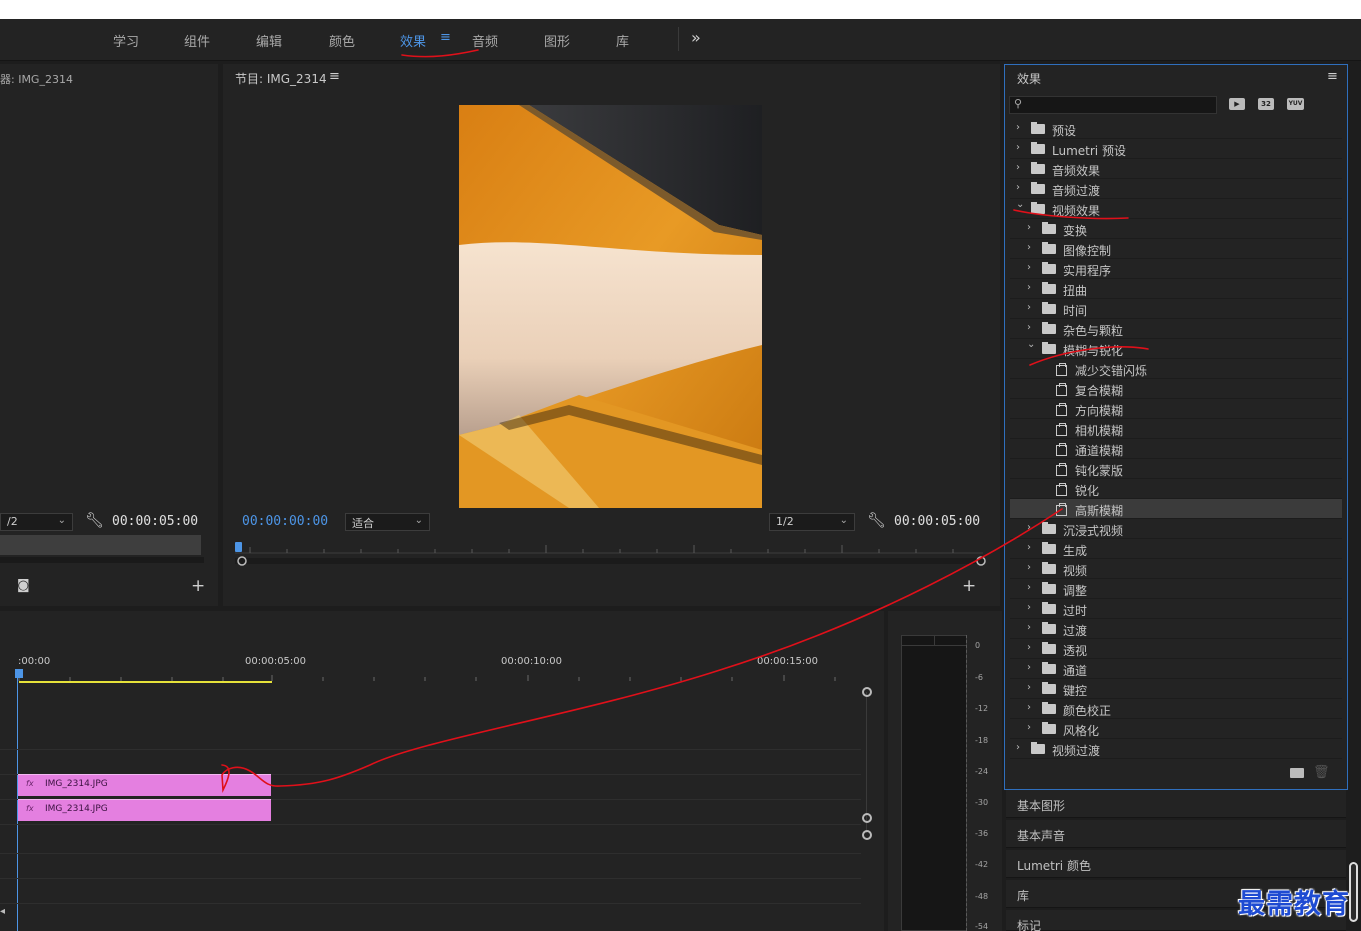 This screenshot has height=931, width=1361. I want to click on tree-item: ⌄ 视频效果, so click(1176, 209).